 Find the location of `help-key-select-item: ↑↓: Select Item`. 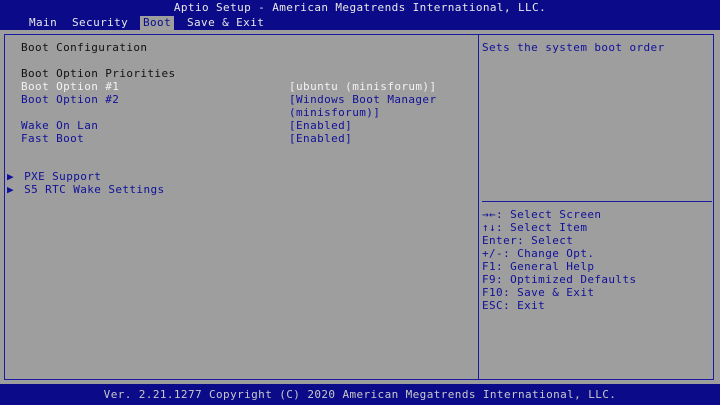

help-key-select-item: ↑↓: Select Item is located at coordinates (535, 227).